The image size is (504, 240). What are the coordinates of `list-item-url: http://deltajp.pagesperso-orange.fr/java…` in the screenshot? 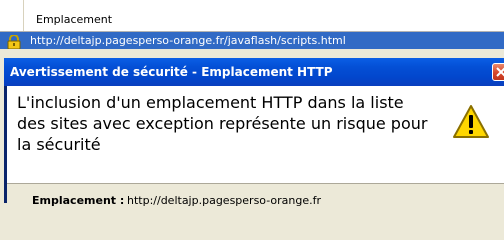 It's located at (188, 40).